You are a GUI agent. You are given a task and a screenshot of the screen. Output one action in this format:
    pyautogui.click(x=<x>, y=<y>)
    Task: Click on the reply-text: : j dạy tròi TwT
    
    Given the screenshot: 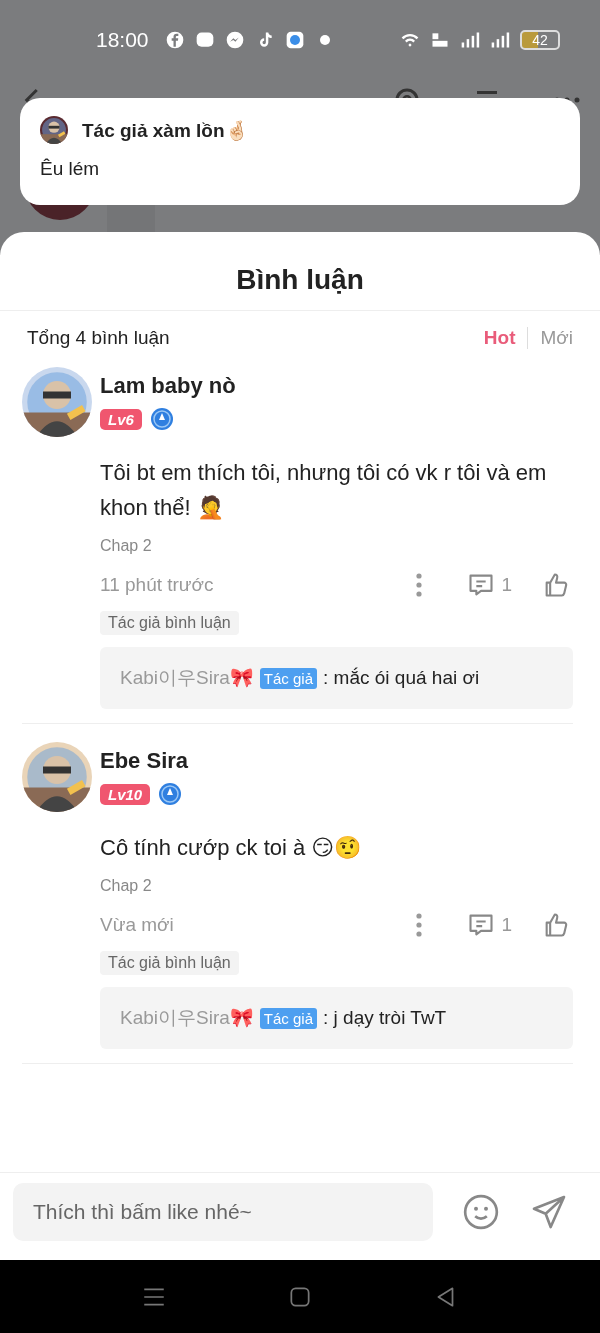 What is the action you would take?
    pyautogui.click(x=385, y=1018)
    